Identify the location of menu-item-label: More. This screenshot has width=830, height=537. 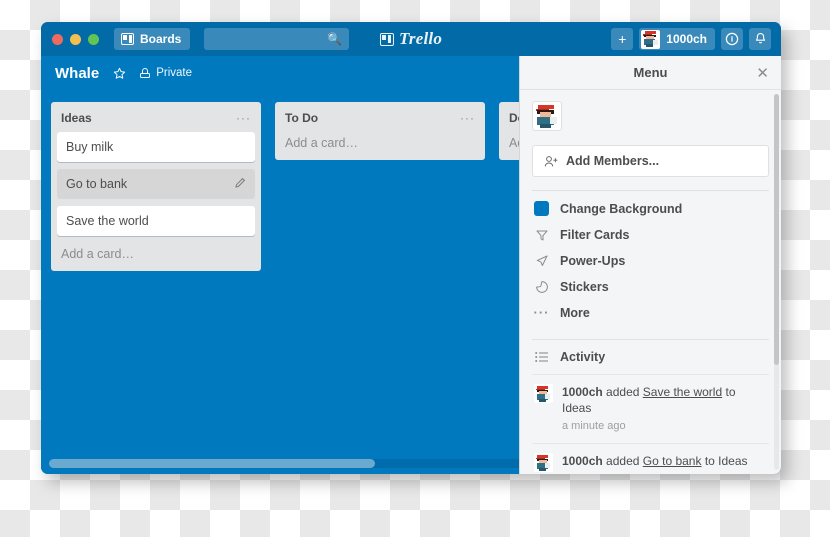
(575, 313).